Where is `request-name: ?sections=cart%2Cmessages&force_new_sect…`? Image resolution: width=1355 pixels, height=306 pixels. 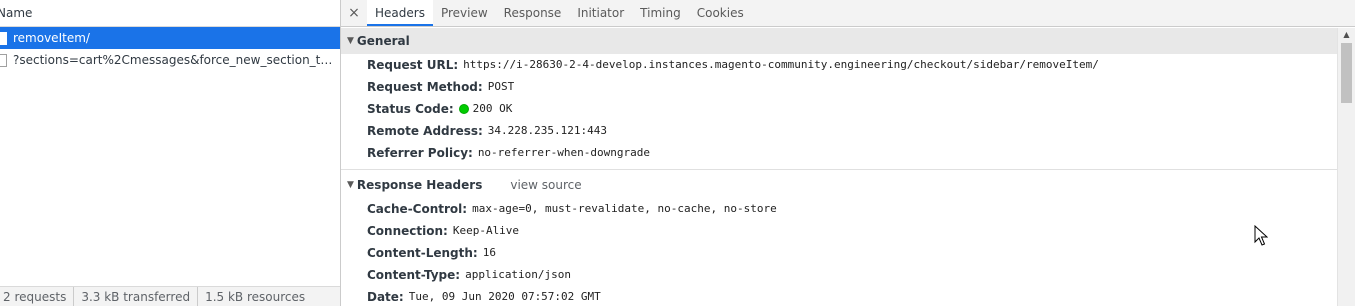 request-name: ?sections=cart%2Cmessages&force_new_sect… is located at coordinates (174, 60).